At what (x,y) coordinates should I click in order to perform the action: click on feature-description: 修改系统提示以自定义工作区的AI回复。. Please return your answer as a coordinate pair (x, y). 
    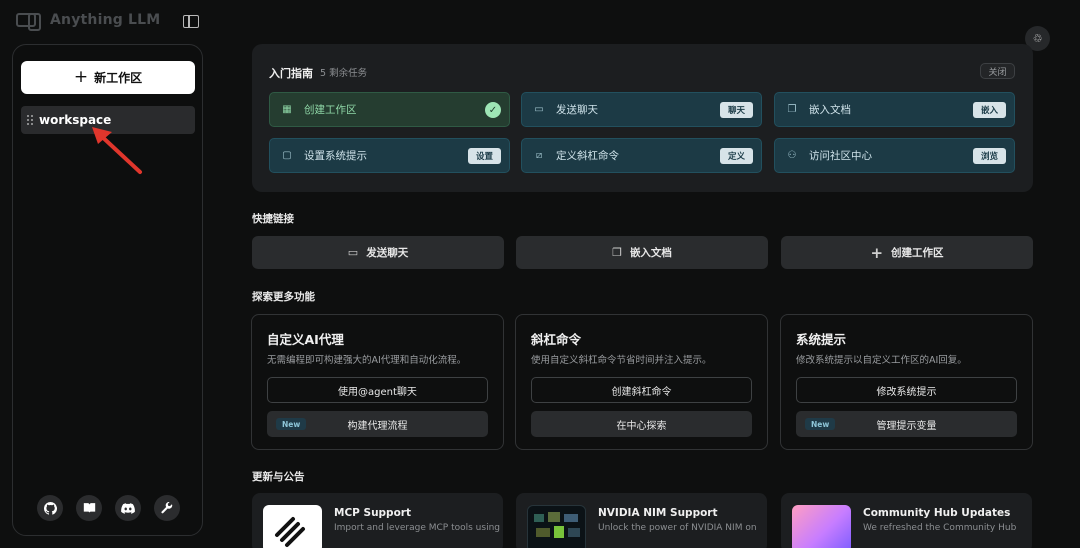
    Looking at the image, I should click on (881, 360).